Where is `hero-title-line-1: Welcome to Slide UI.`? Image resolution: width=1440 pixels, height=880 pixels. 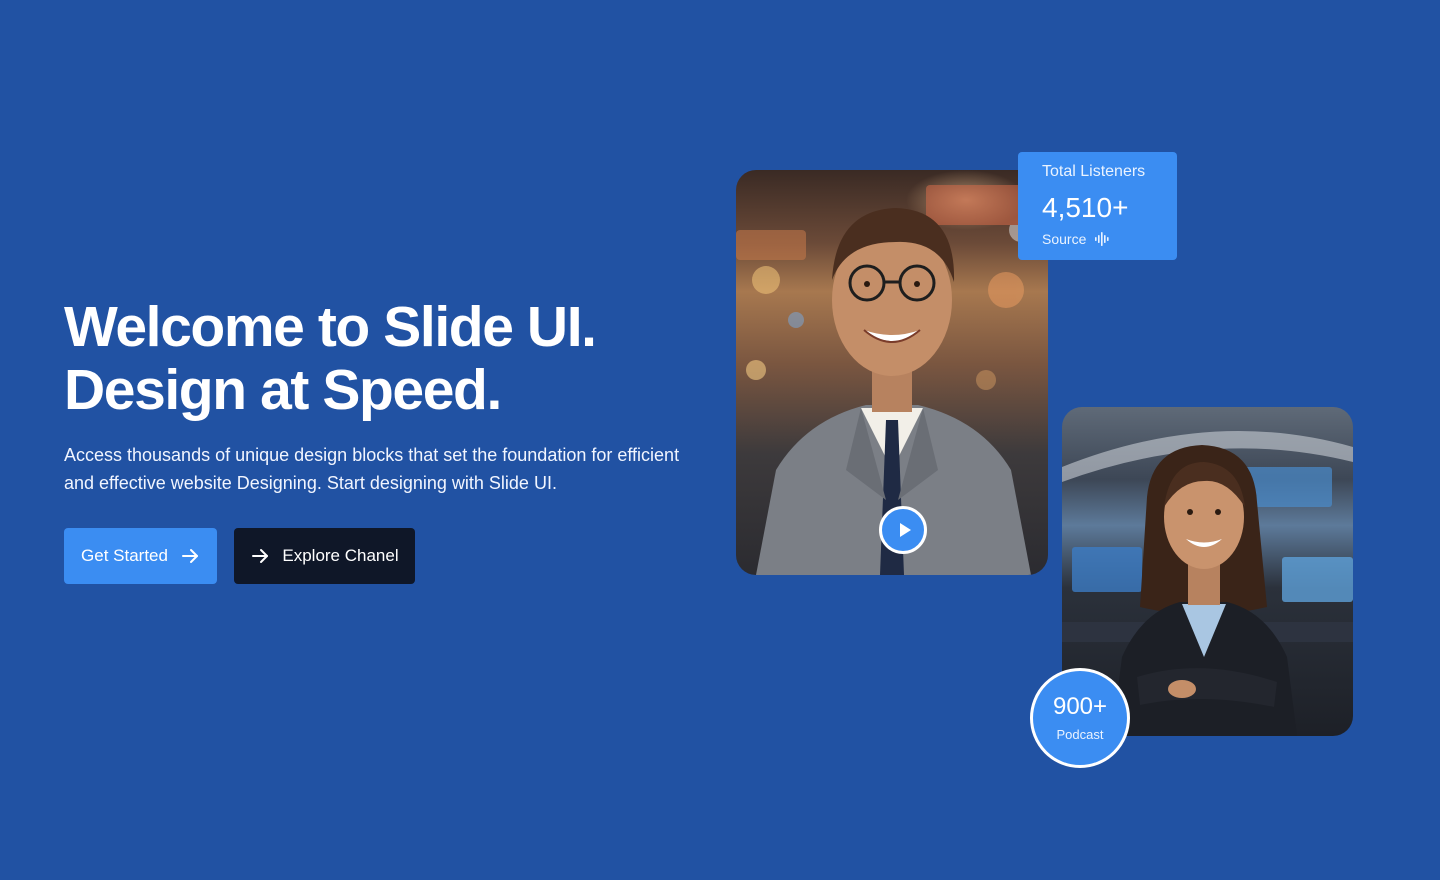
hero-title-line-1: Welcome to Slide UI. is located at coordinates (330, 327).